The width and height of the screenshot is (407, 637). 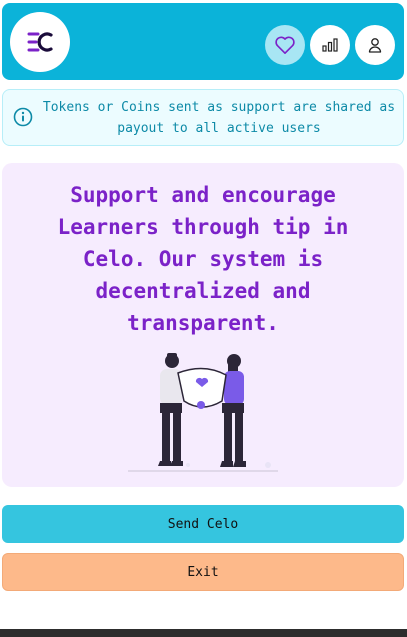 I want to click on people-support-illustration, so click(x=203, y=412).